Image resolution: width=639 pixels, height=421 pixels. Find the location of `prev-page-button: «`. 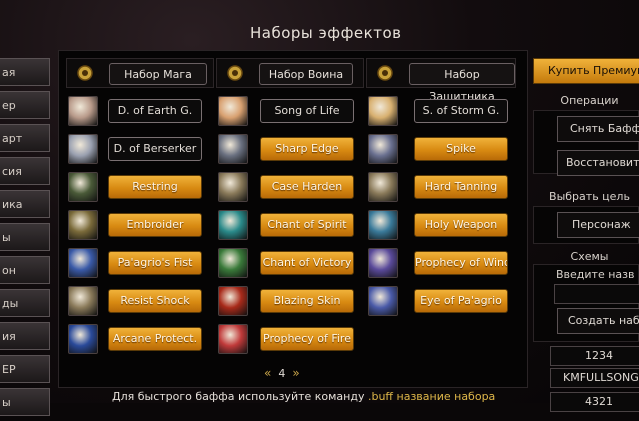

prev-page-button: « is located at coordinates (267, 373).